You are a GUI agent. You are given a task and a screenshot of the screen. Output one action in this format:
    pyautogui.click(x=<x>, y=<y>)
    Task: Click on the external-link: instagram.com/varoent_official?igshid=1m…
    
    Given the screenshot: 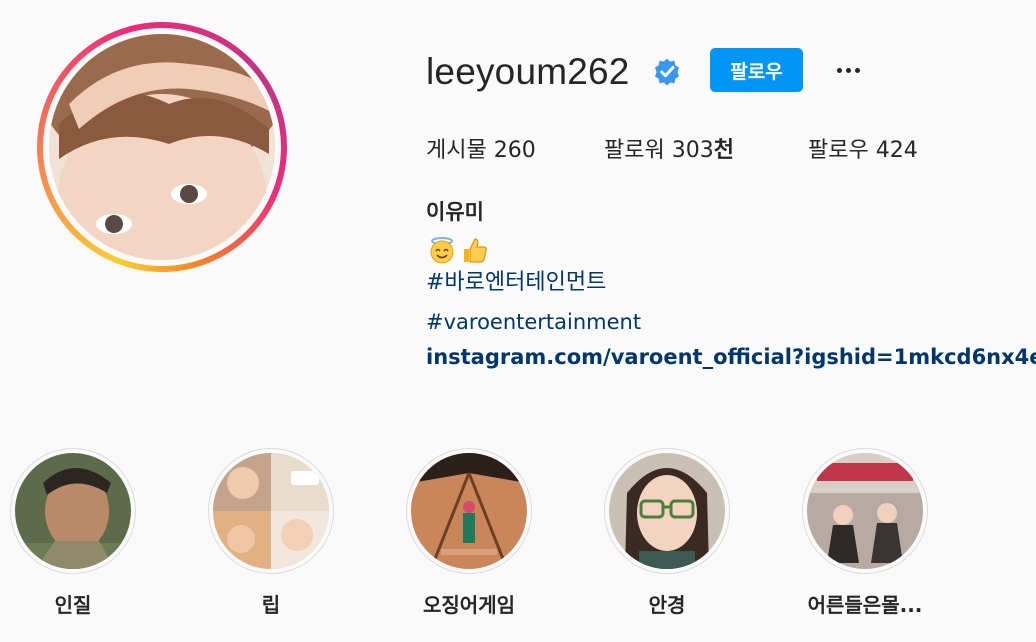 What is the action you would take?
    pyautogui.click(x=731, y=357)
    